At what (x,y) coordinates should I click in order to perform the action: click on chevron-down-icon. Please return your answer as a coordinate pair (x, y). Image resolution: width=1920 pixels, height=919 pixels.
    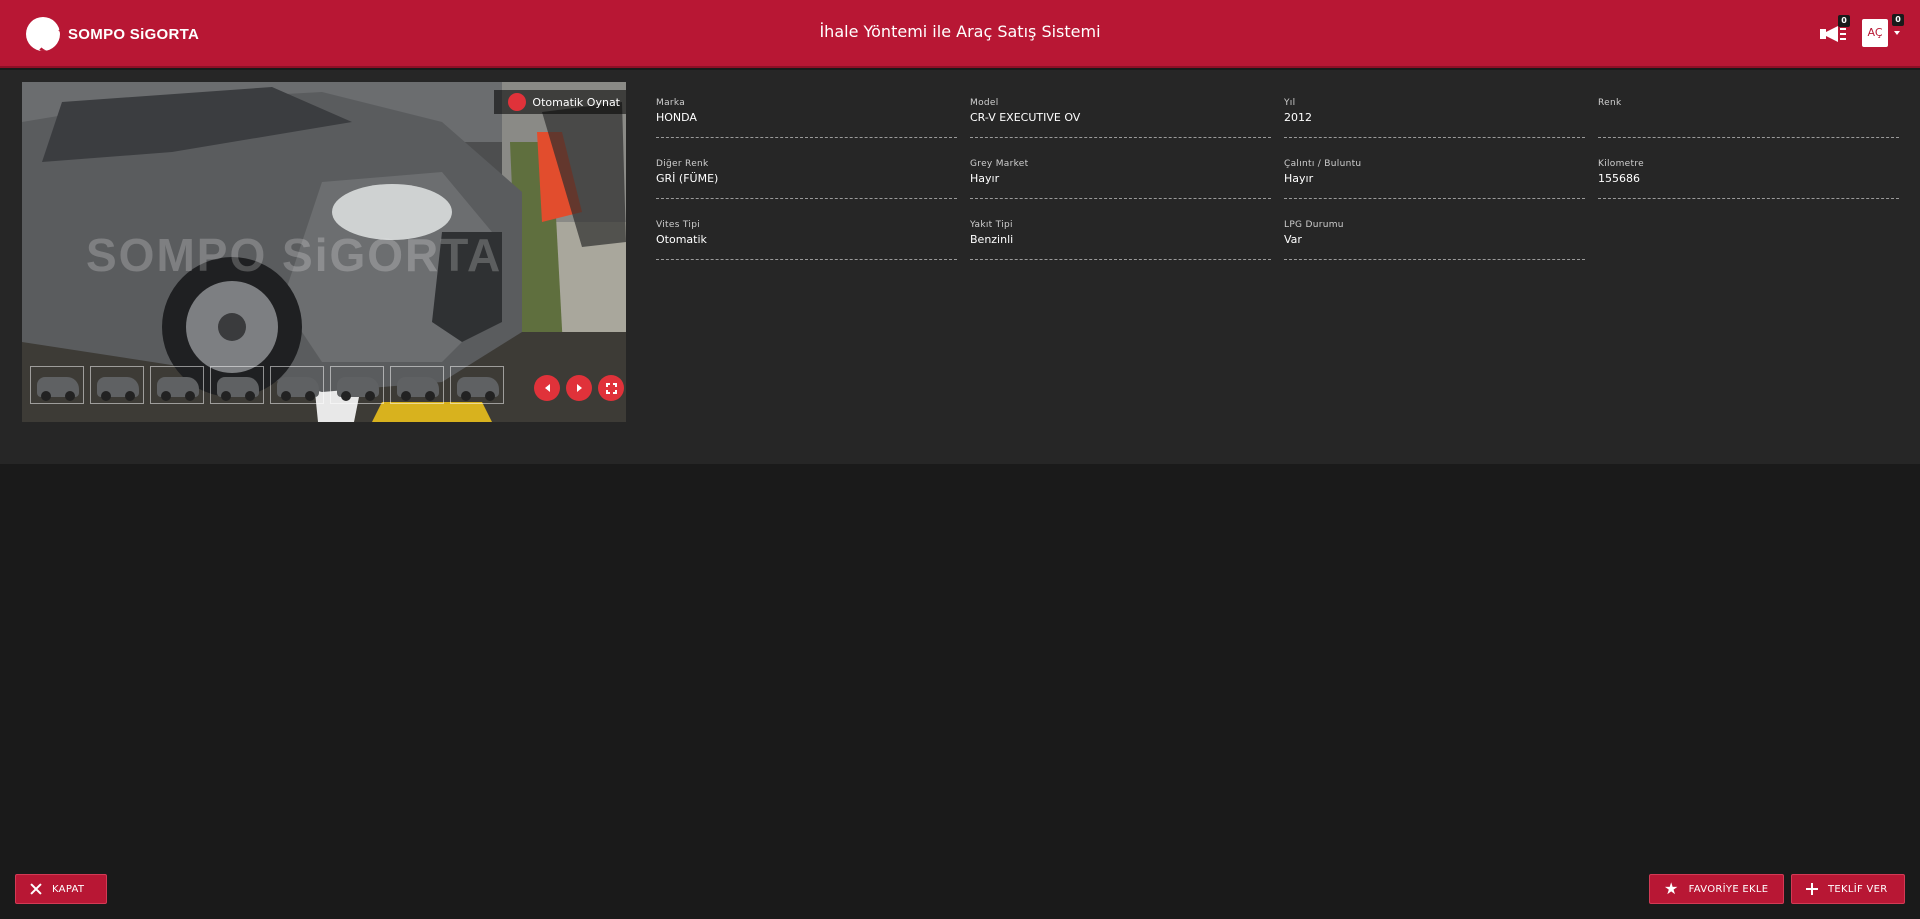
    Looking at the image, I should click on (1897, 33).